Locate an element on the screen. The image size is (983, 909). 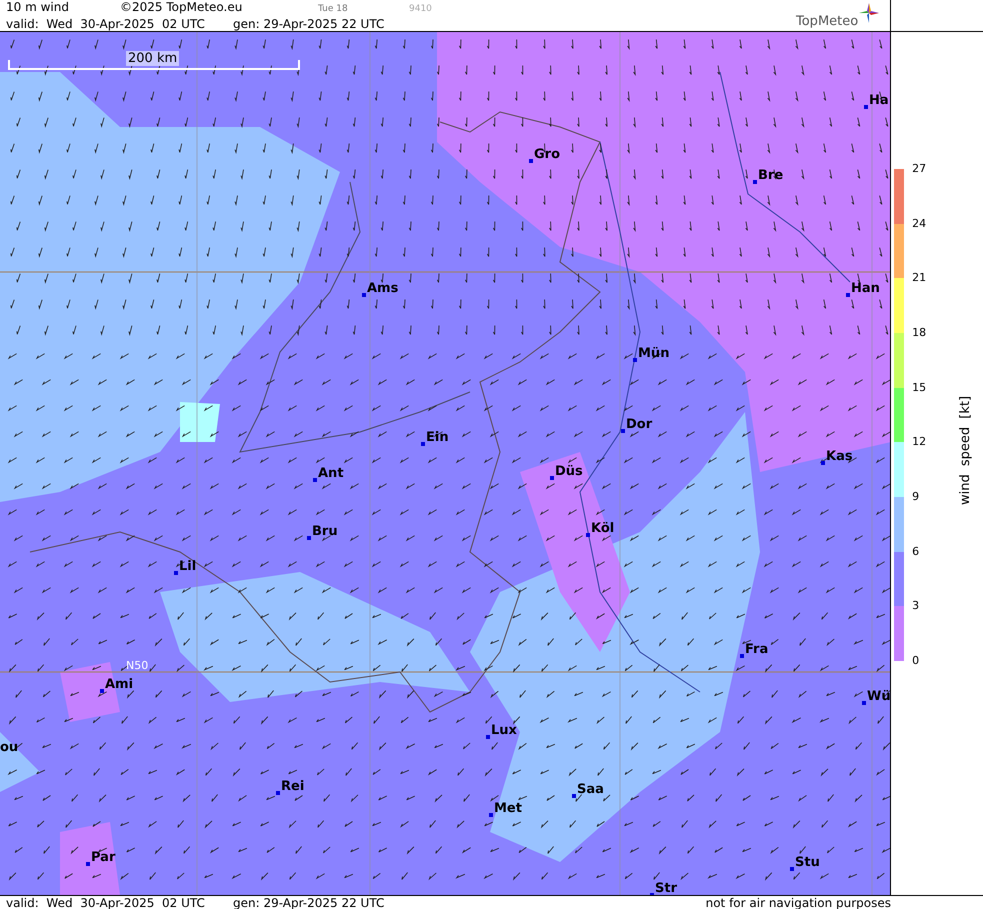
city-label: Saa is located at coordinates (590, 789).